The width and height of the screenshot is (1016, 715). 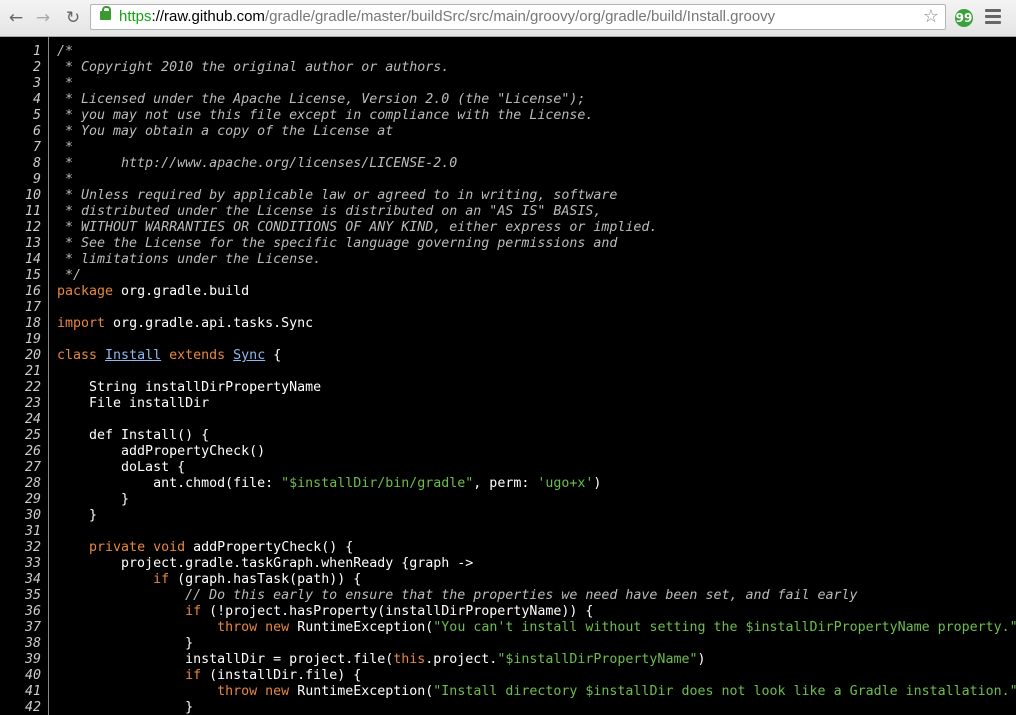 What do you see at coordinates (133, 355) in the screenshot?
I see `code-link: Install` at bounding box center [133, 355].